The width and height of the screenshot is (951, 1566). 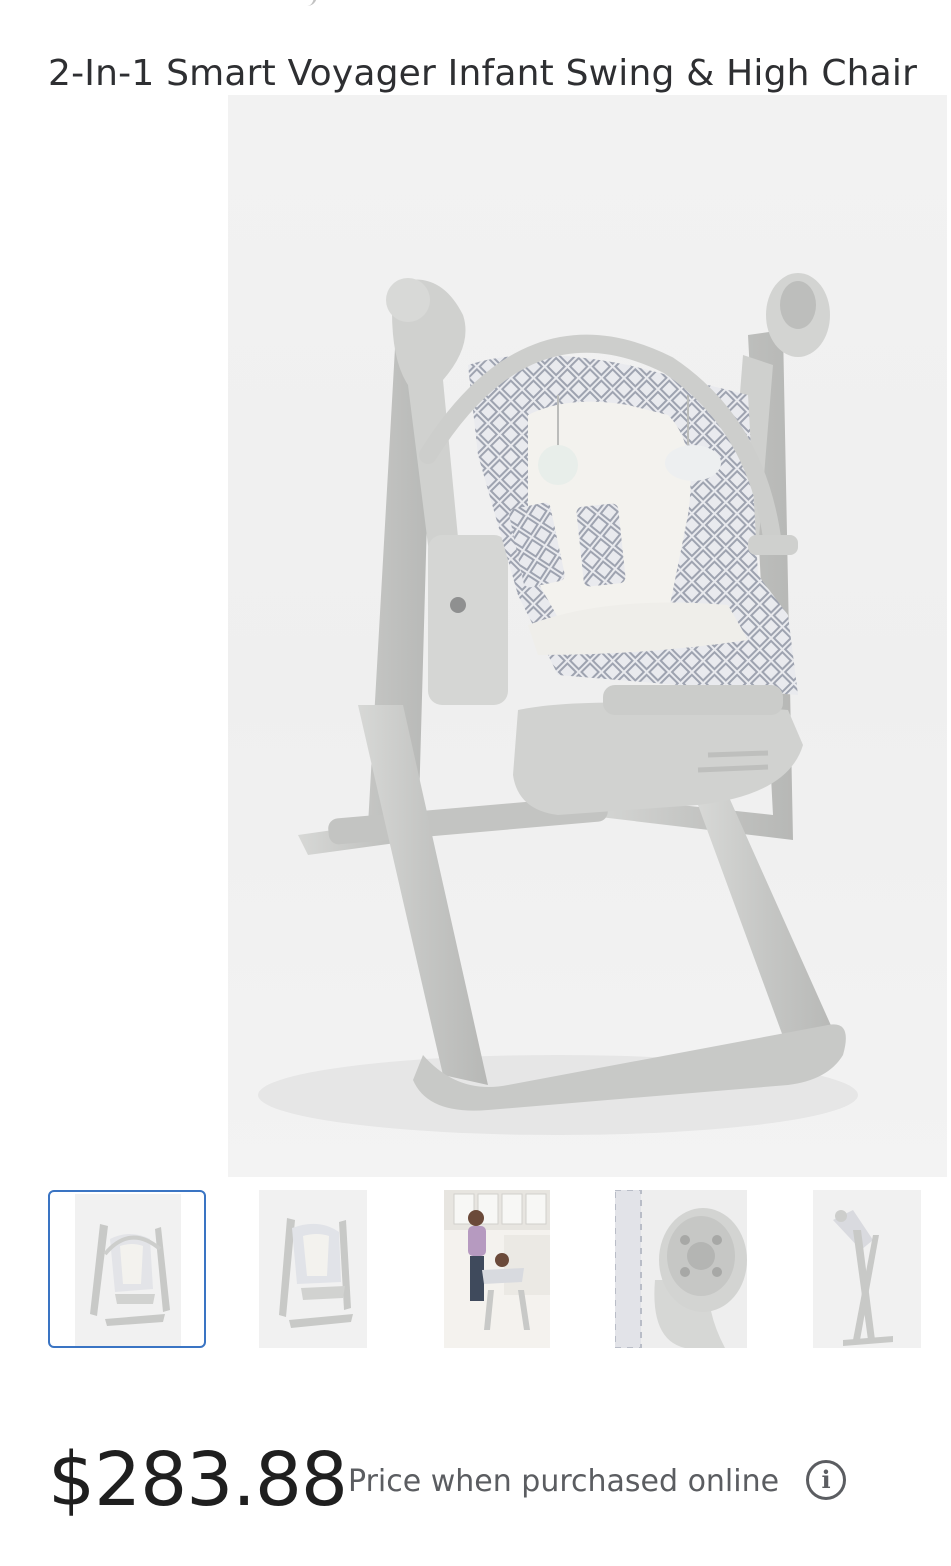 I want to click on product-price: $283.88, so click(x=198, y=1480).